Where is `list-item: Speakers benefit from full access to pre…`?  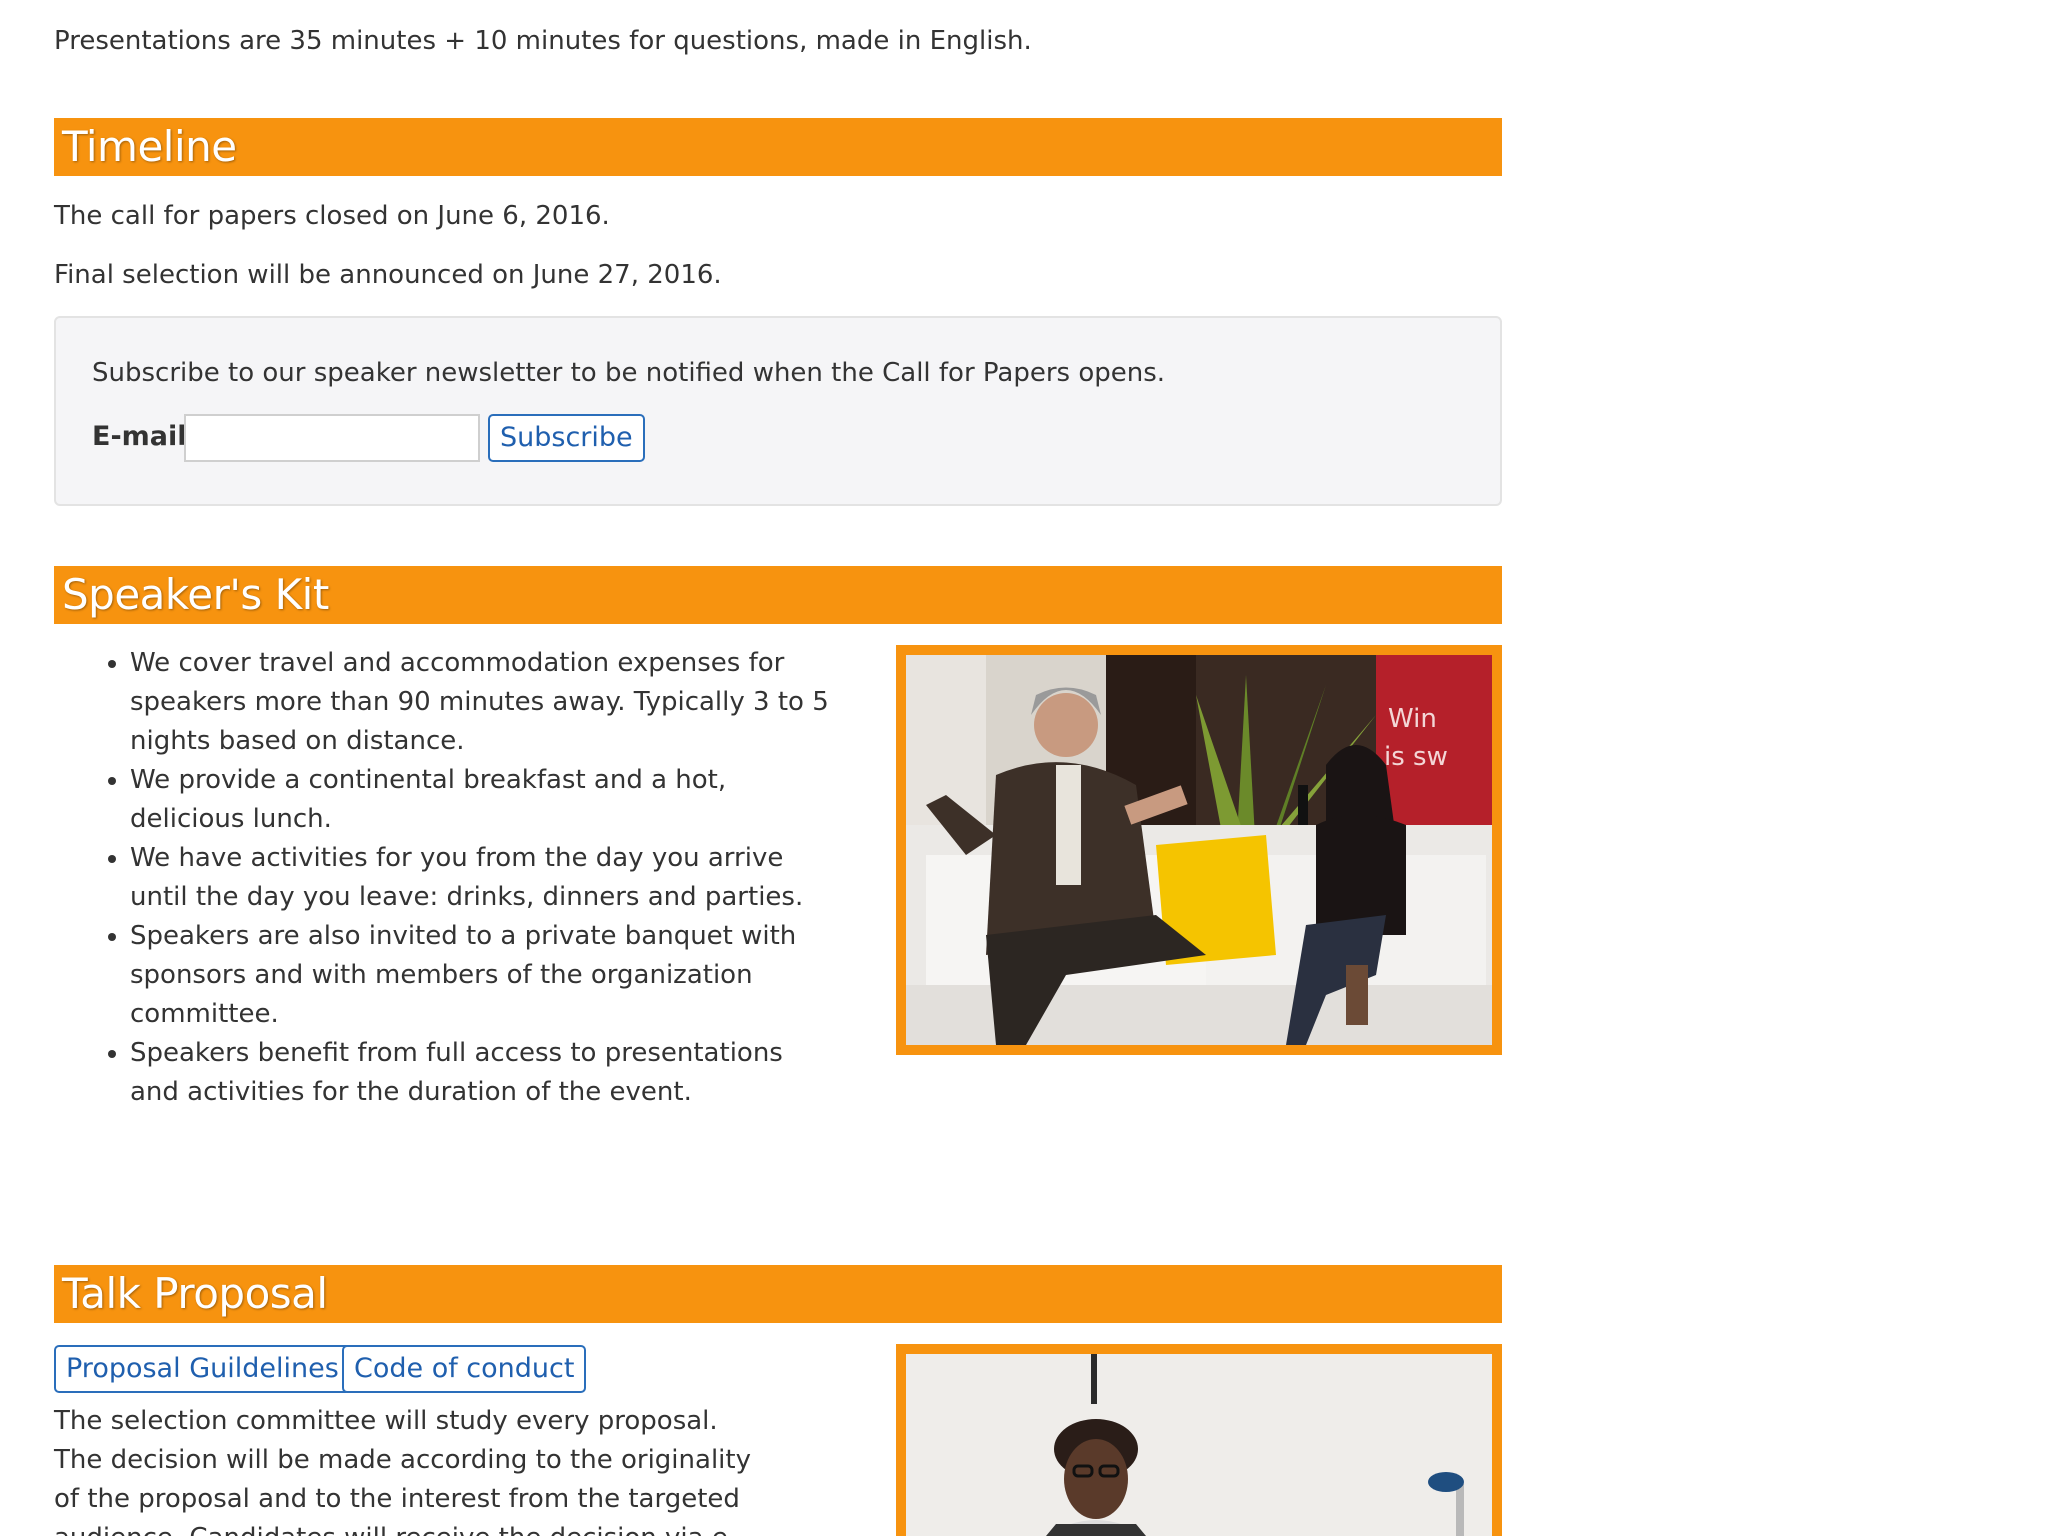
list-item: Speakers benefit from full access to pre… is located at coordinates (480, 1073).